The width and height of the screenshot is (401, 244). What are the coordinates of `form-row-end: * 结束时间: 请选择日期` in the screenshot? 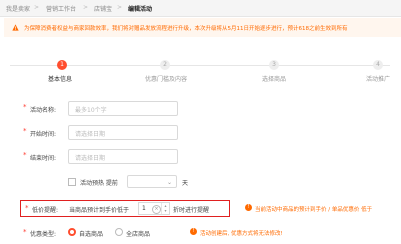 It's located at (200, 158).